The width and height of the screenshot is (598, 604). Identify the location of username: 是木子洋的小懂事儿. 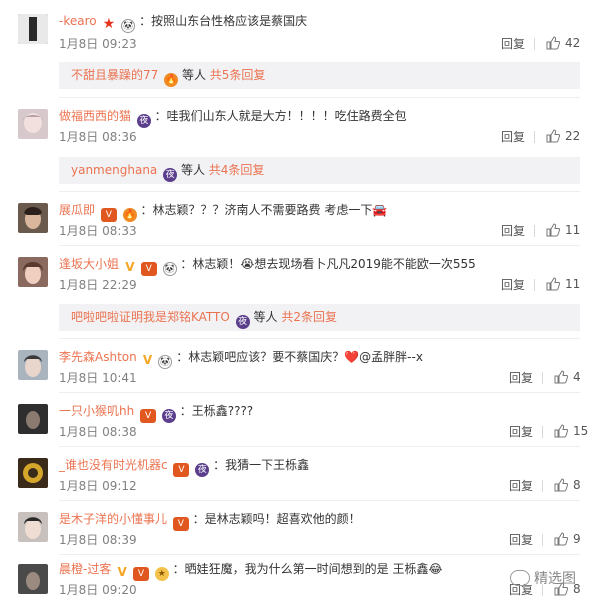
(113, 519).